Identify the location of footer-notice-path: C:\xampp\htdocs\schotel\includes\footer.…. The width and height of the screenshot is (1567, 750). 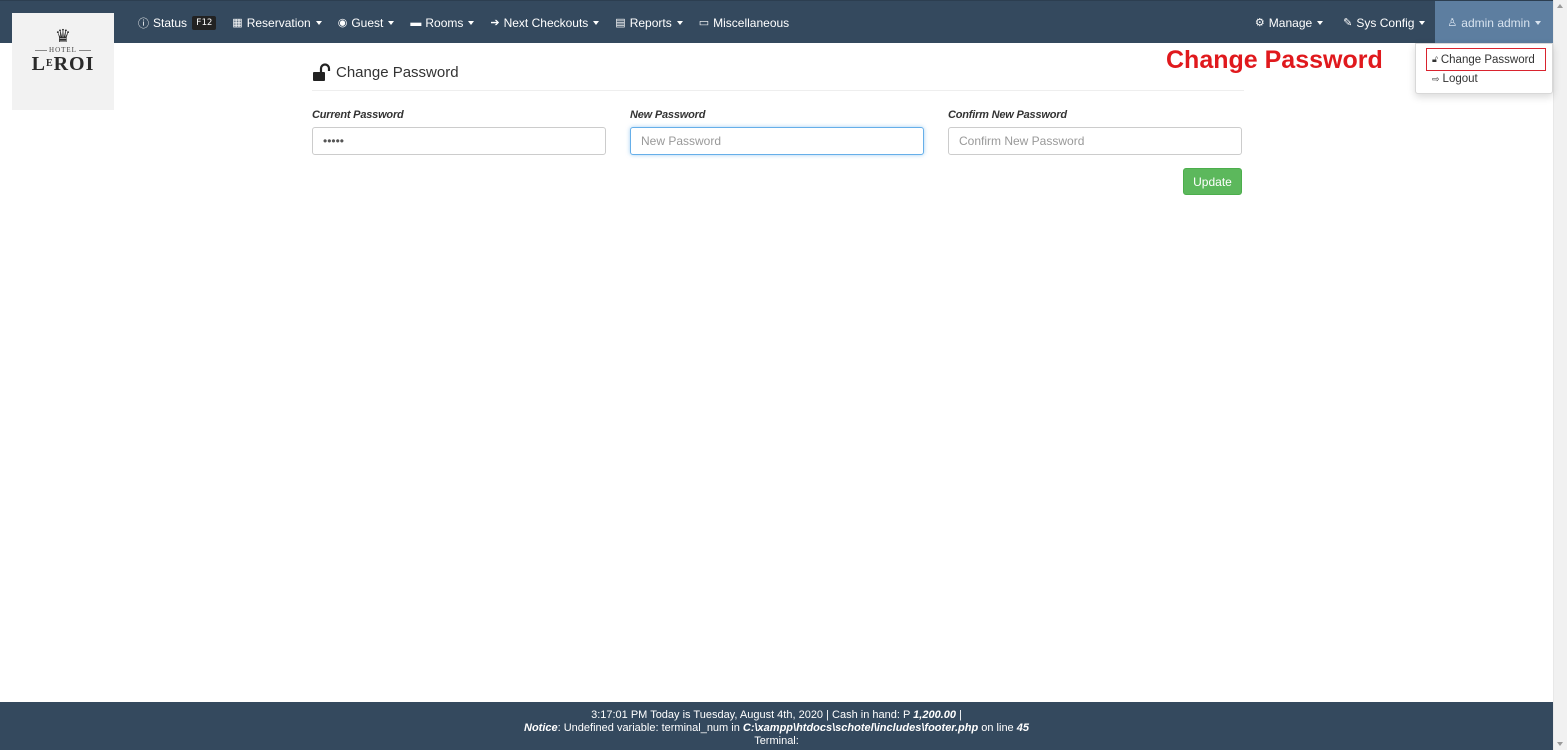
(860, 728).